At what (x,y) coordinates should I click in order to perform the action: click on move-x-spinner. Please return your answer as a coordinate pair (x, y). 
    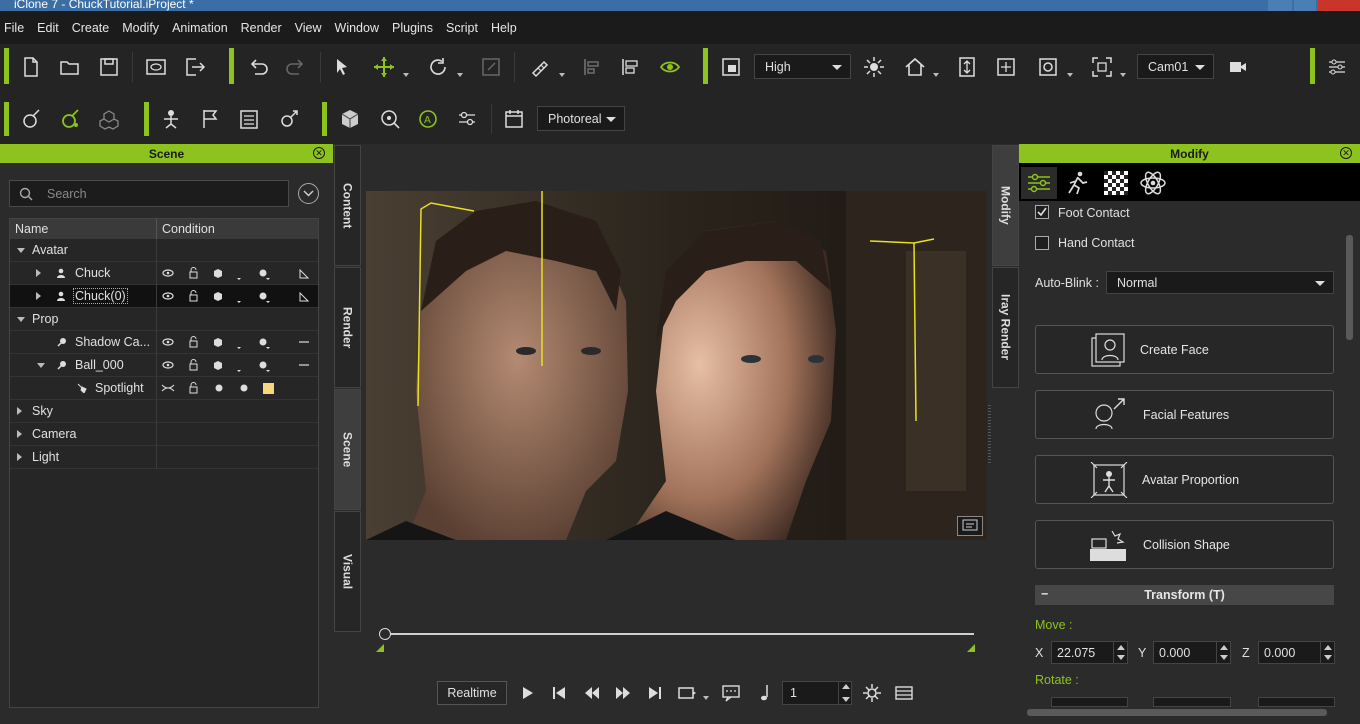
    Looking at the image, I should click on (1120, 652).